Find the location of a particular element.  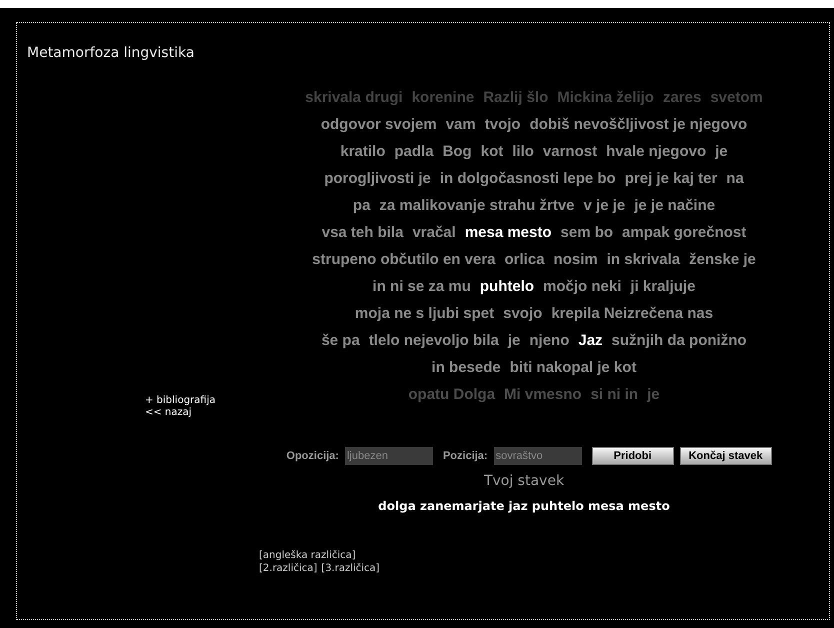

word-link: kot is located at coordinates (492, 152).